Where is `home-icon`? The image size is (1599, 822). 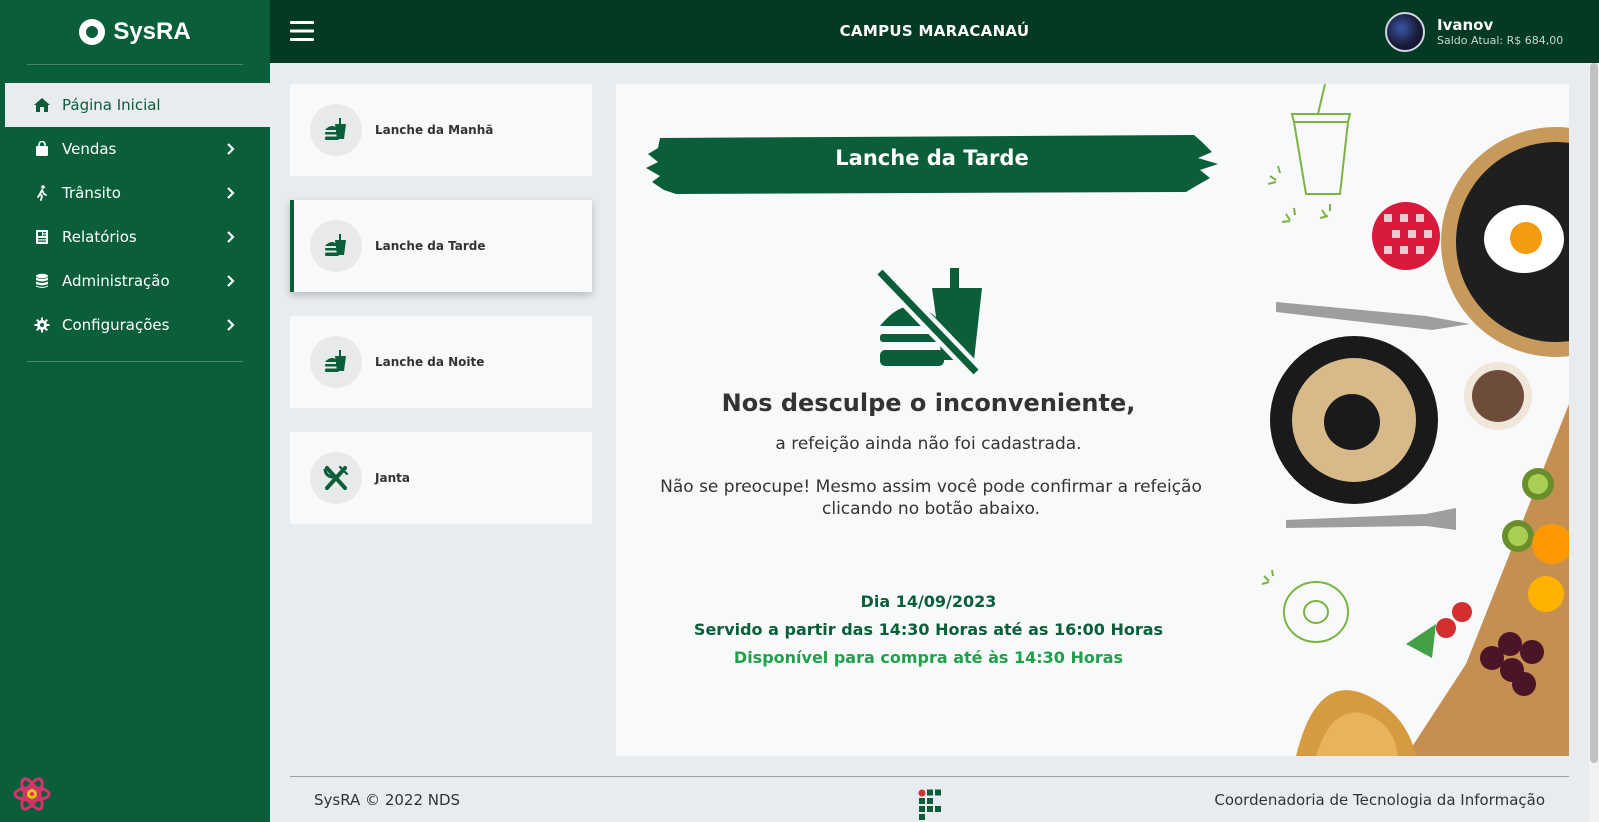
home-icon is located at coordinates (42, 105).